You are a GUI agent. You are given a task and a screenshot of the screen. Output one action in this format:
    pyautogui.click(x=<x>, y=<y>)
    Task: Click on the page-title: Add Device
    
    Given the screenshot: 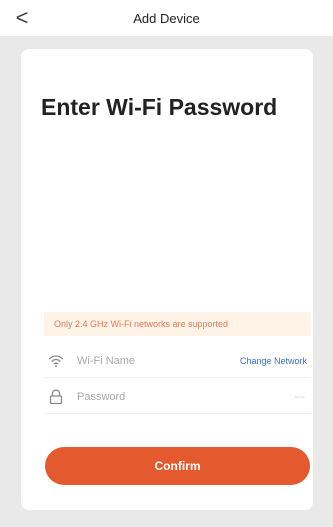 What is the action you would take?
    pyautogui.click(x=166, y=18)
    